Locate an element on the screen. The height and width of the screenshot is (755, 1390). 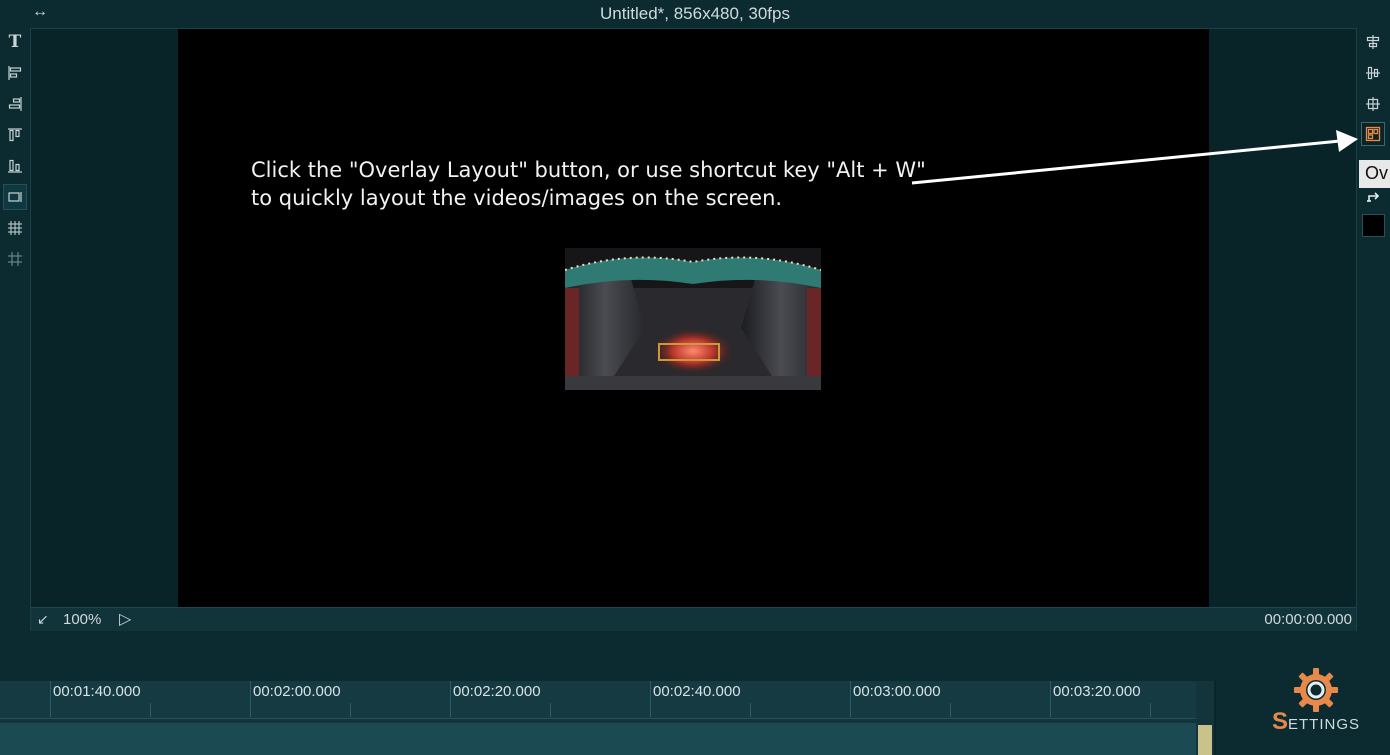
grid-dense-button is located at coordinates (15, 228).